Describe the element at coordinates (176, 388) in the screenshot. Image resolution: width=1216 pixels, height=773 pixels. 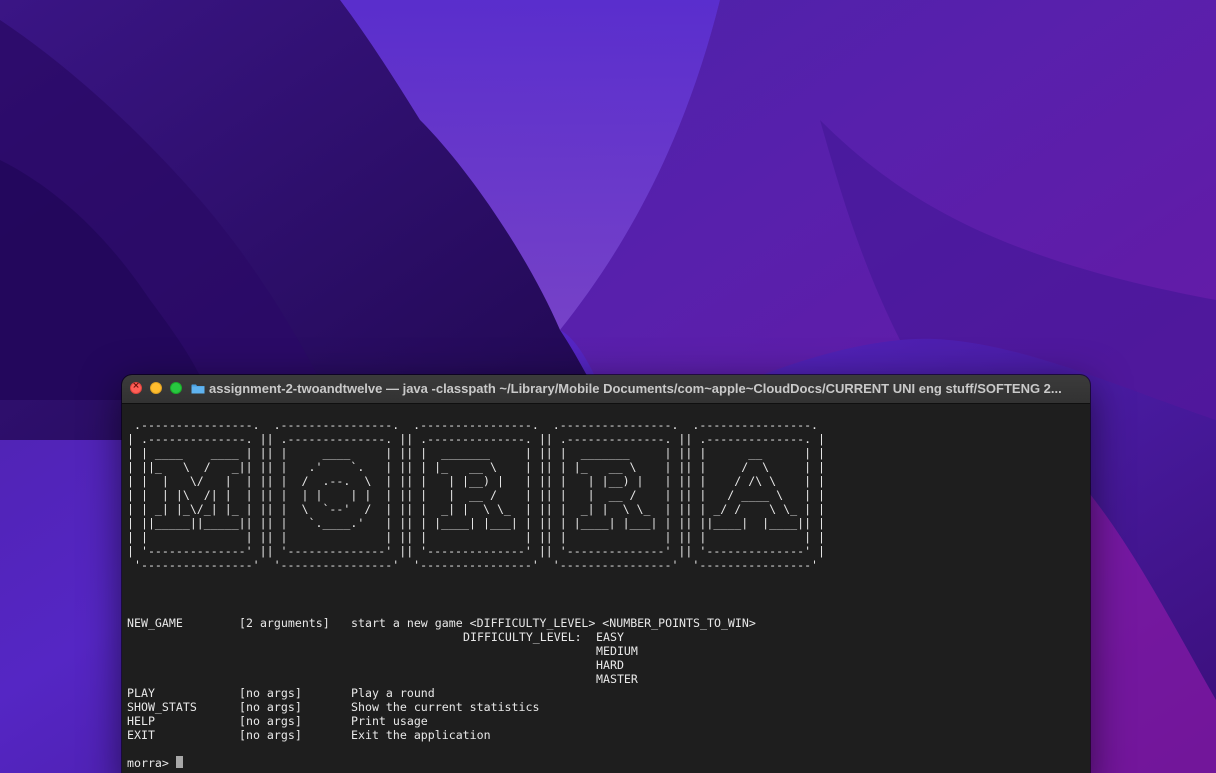
I see `zoom-button` at that location.